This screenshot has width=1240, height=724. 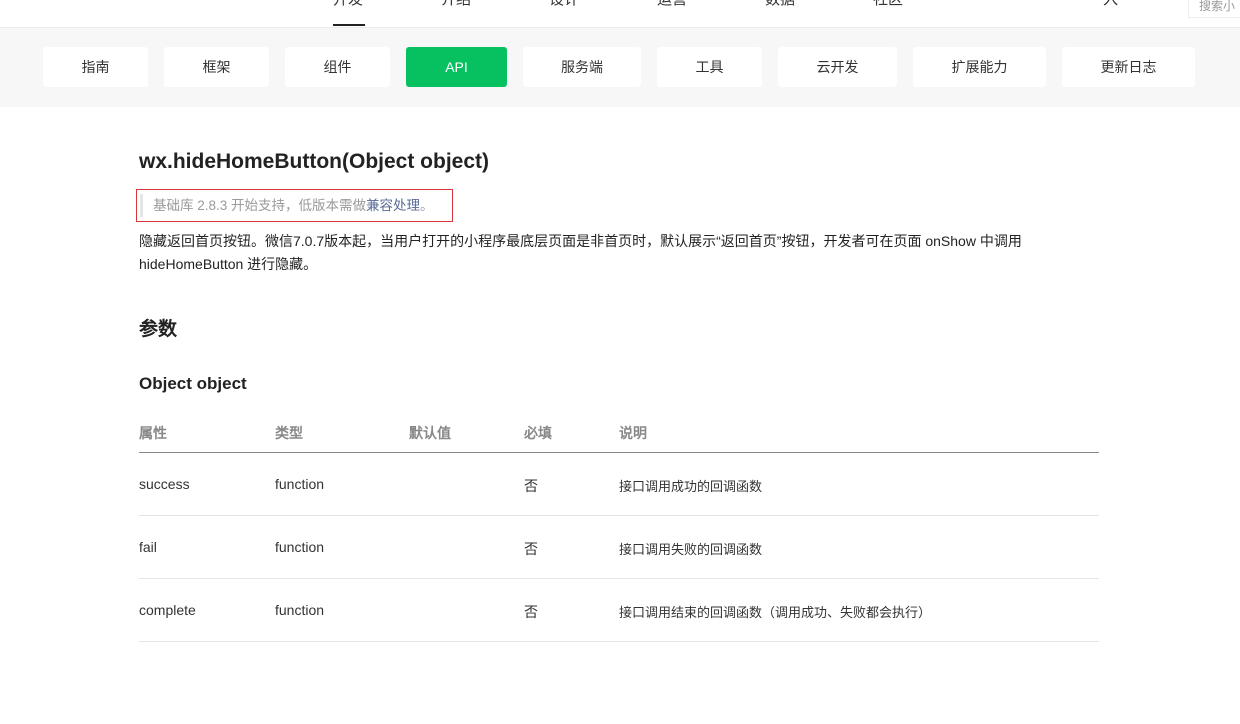 What do you see at coordinates (691, 549) in the screenshot?
I see `cell-description: 接口调用失败的回调函数` at bounding box center [691, 549].